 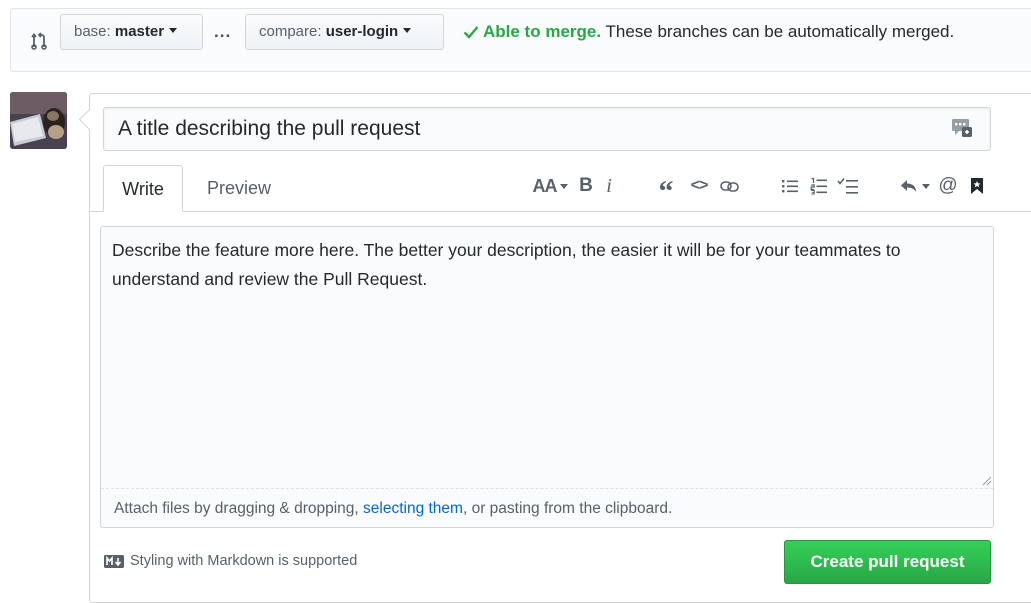 I want to click on merge-ok-text: Able to merge., so click(x=542, y=31).